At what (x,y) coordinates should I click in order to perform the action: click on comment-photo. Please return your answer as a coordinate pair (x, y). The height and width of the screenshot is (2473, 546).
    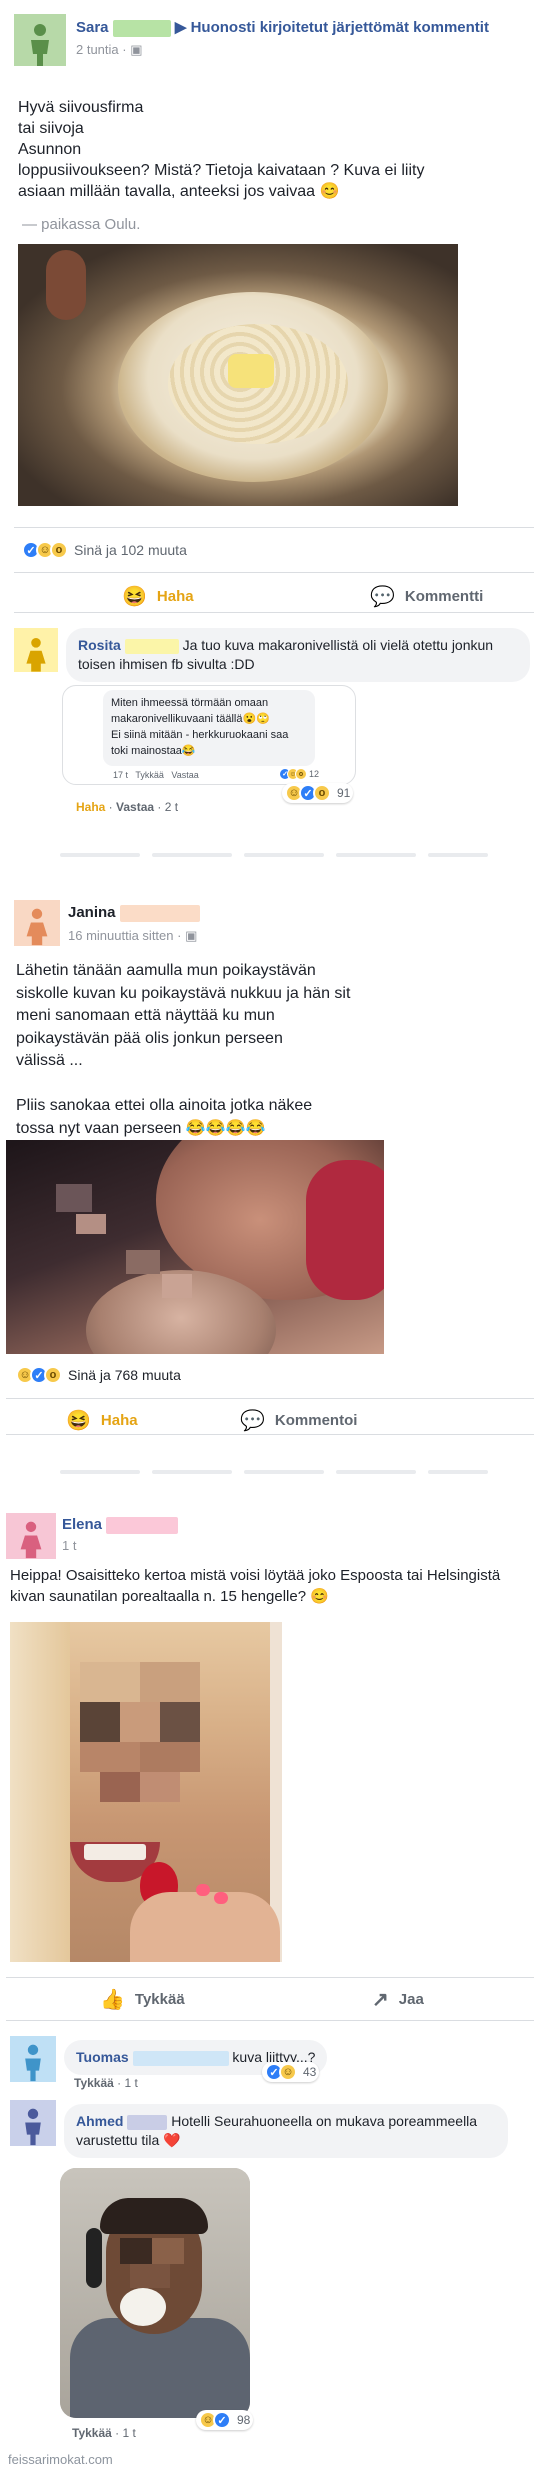
    Looking at the image, I should click on (155, 2293).